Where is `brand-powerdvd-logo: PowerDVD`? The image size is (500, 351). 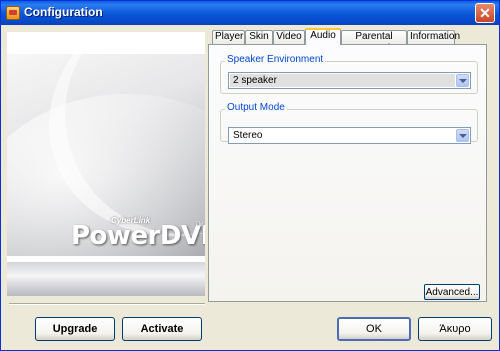
brand-powerdvd-logo: PowerDVD is located at coordinates (138, 236).